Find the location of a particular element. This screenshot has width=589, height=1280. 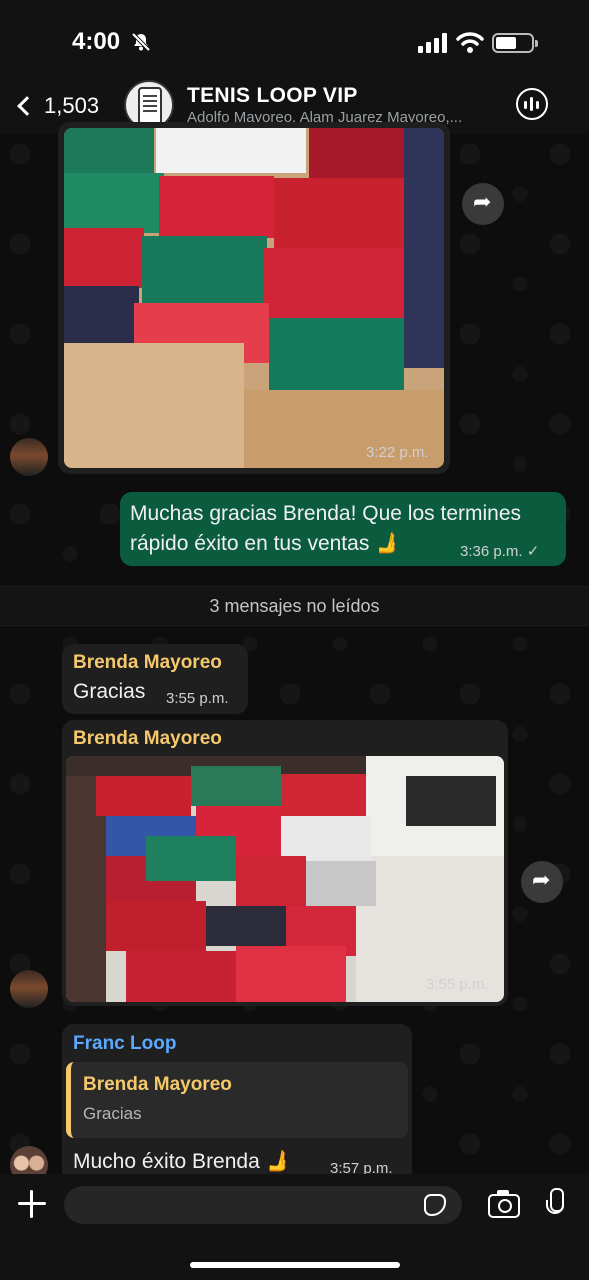

quoted-message: Brenda Mayoreo Gracias is located at coordinates (237, 1100).